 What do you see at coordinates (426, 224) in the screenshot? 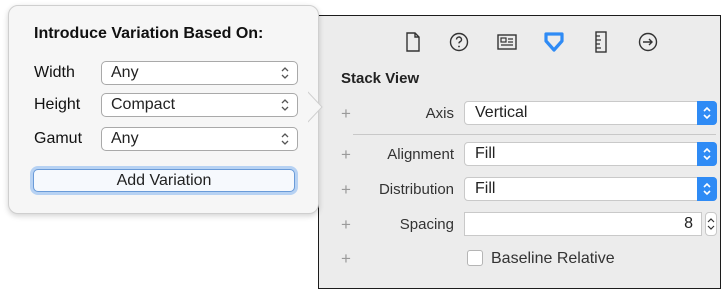
I see `spacing-label: Spacing` at bounding box center [426, 224].